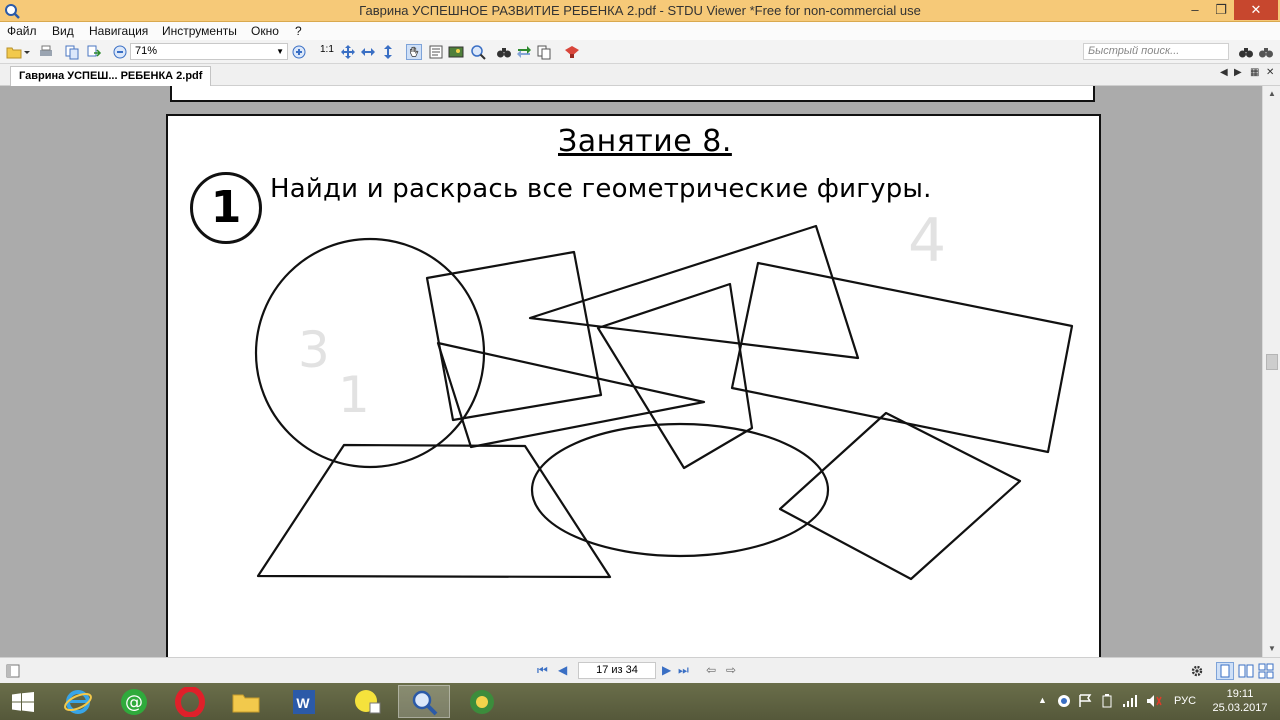 The width and height of the screenshot is (1280, 720). What do you see at coordinates (1154, 701) in the screenshot?
I see `tray-volume-icon` at bounding box center [1154, 701].